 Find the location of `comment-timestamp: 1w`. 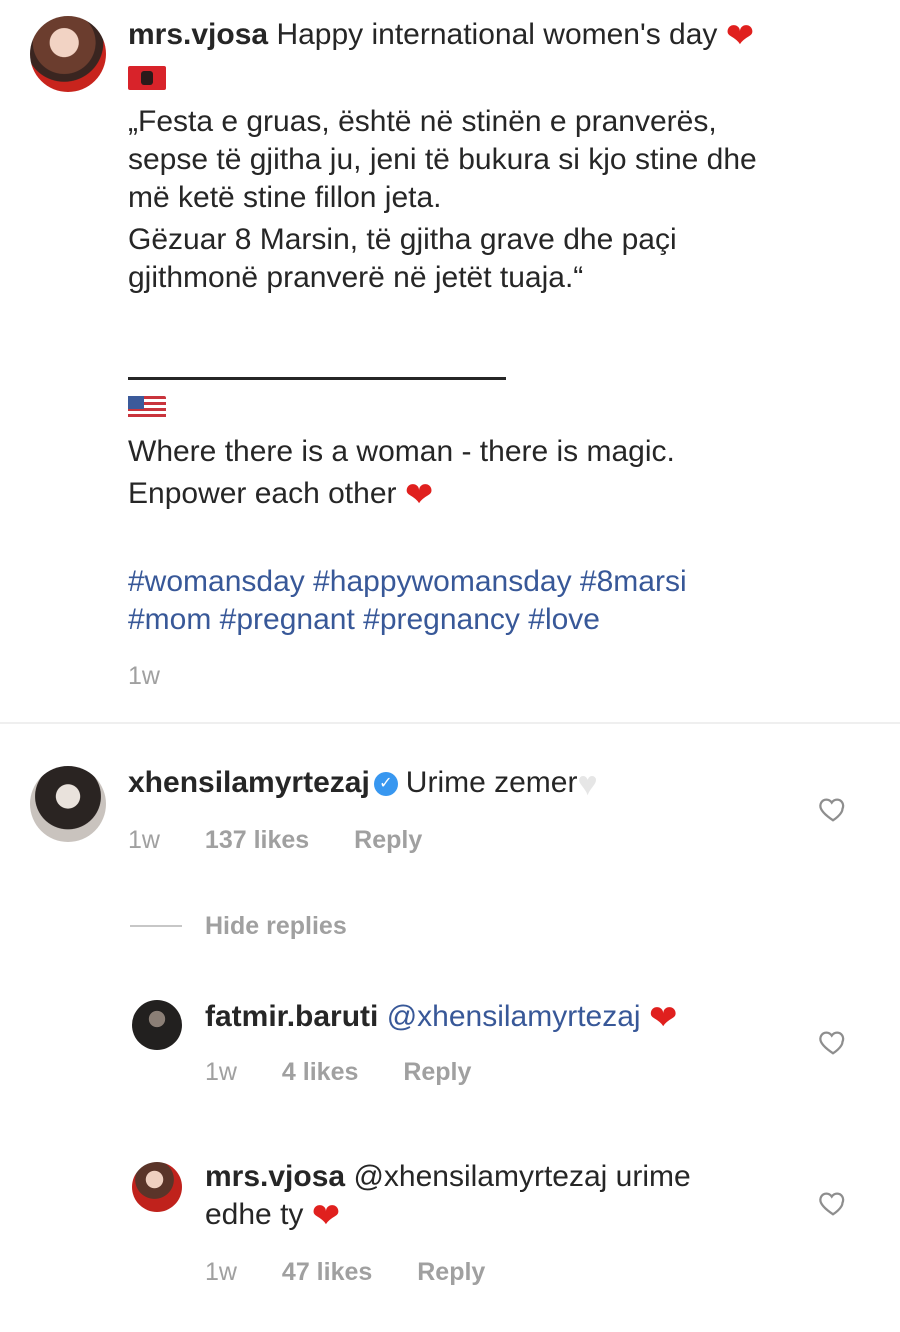

comment-timestamp: 1w is located at coordinates (144, 840).